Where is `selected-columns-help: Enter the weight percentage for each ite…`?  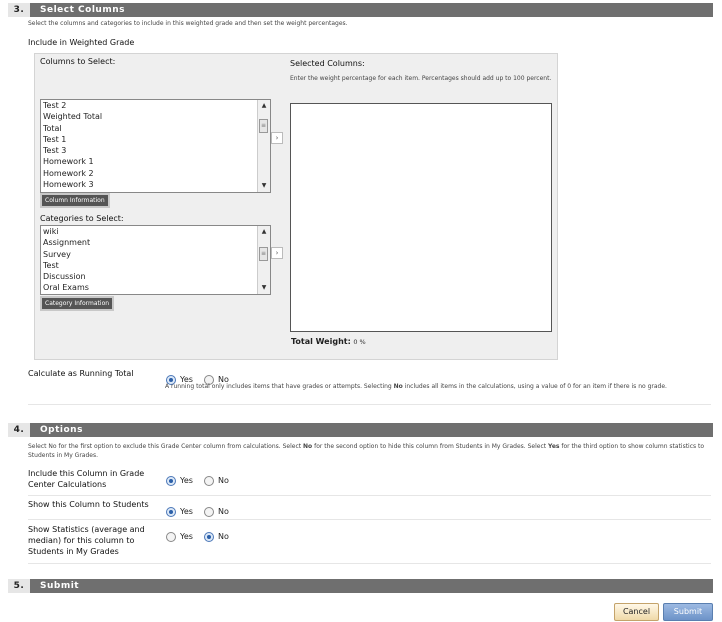 selected-columns-help: Enter the weight percentage for each ite… is located at coordinates (421, 78).